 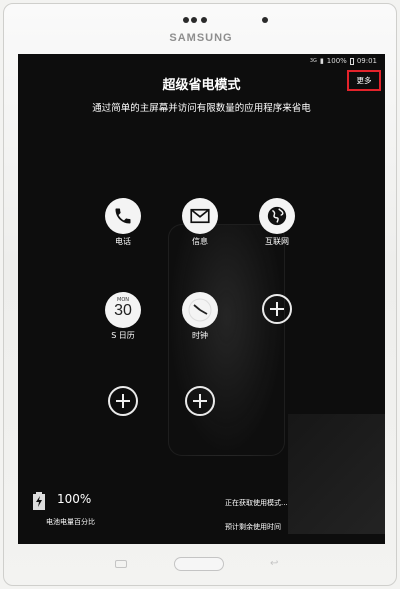 I want to click on phone-icon, so click(x=123, y=216).